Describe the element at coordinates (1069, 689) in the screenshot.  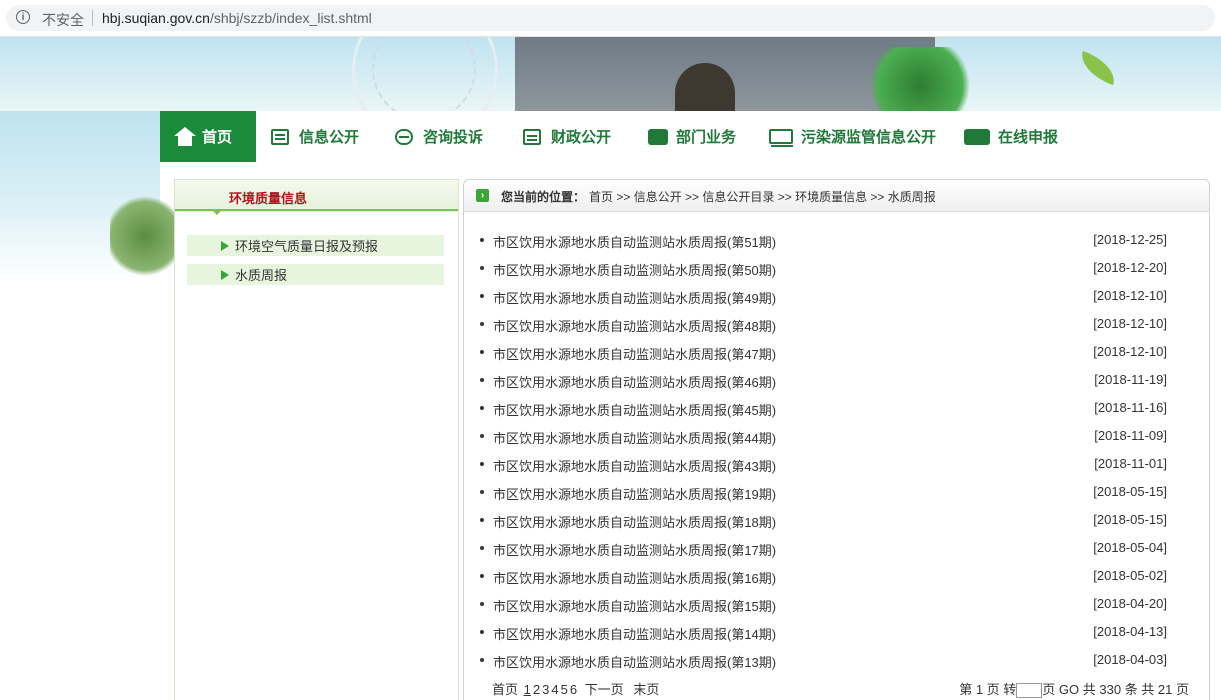
I see `go-button: GO` at that location.